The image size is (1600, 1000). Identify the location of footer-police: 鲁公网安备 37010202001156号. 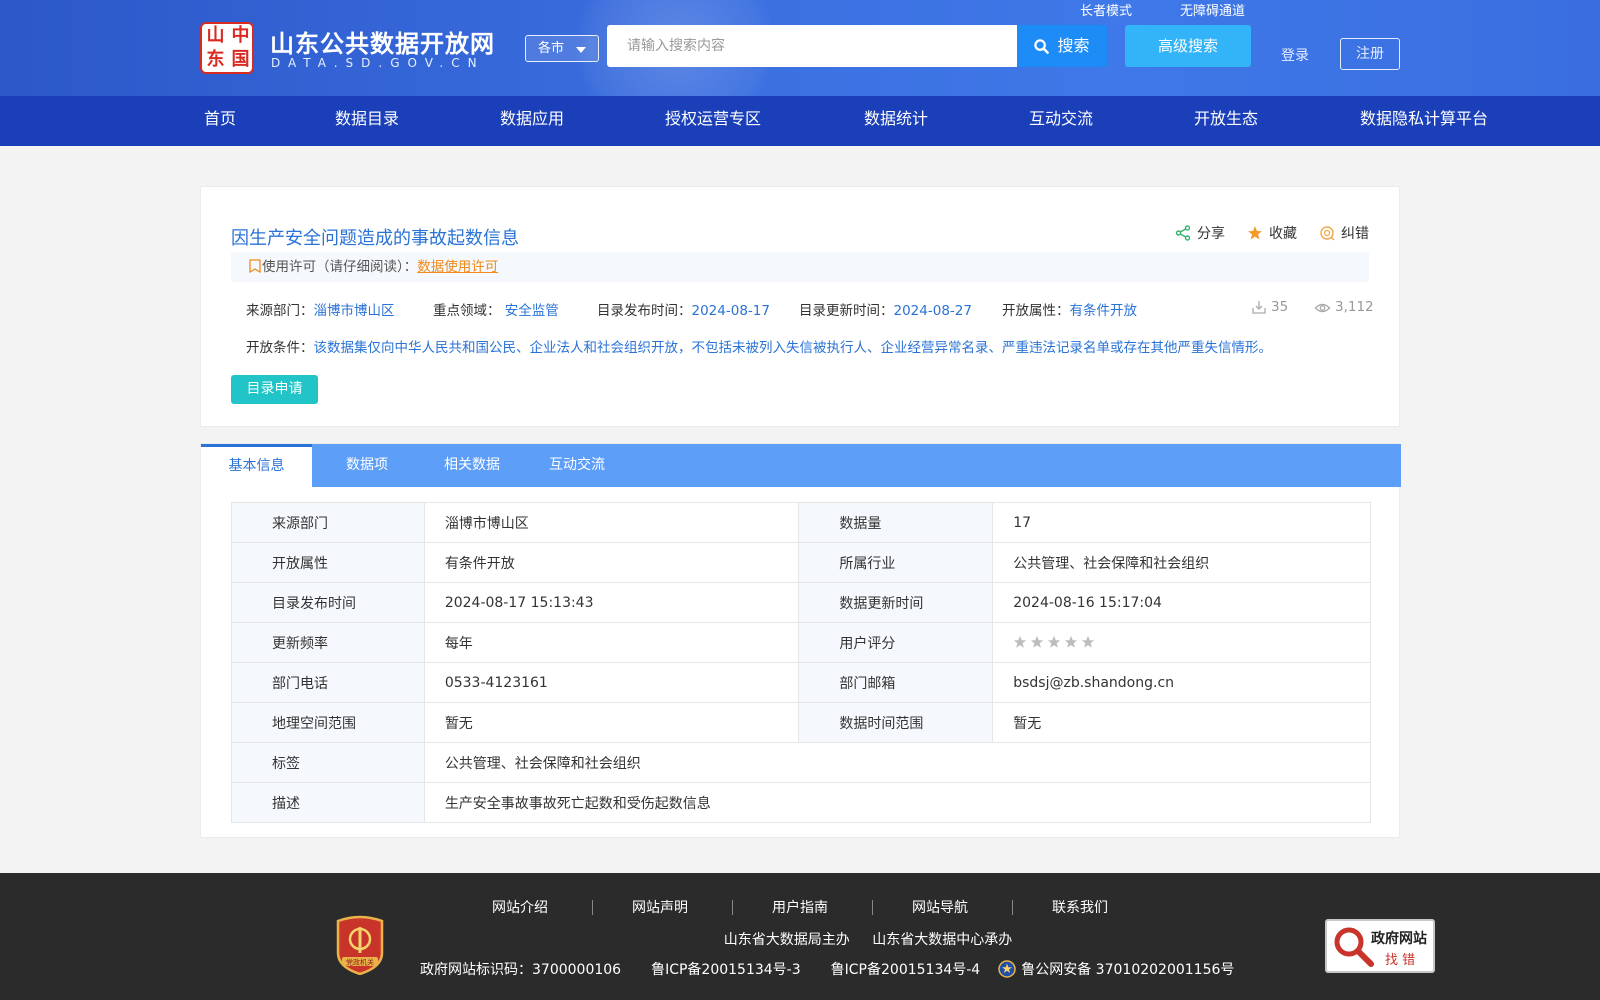
(1116, 969).